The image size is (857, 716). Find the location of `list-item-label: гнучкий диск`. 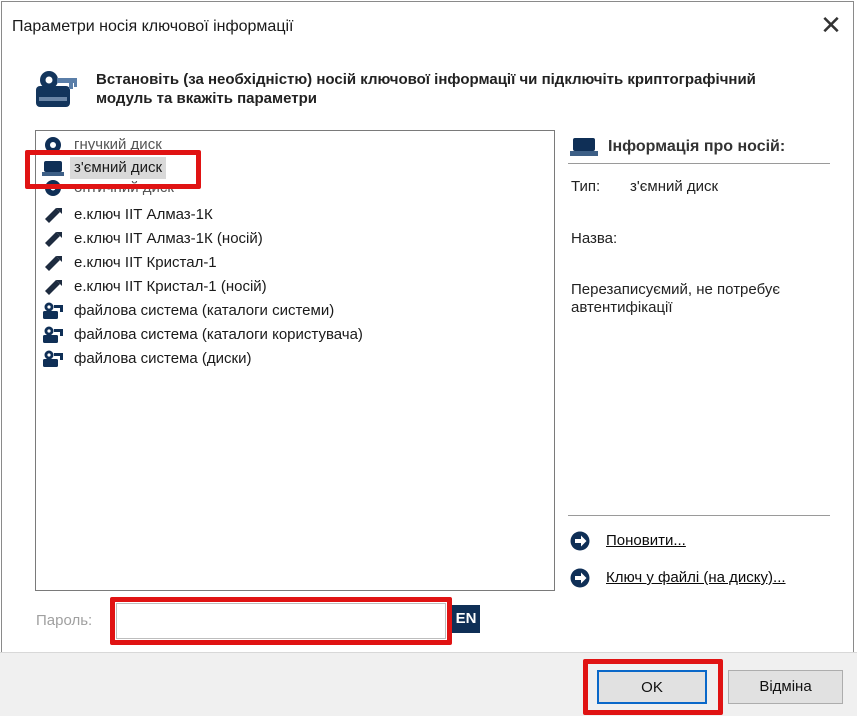

list-item-label: гнучкий диск is located at coordinates (118, 144).